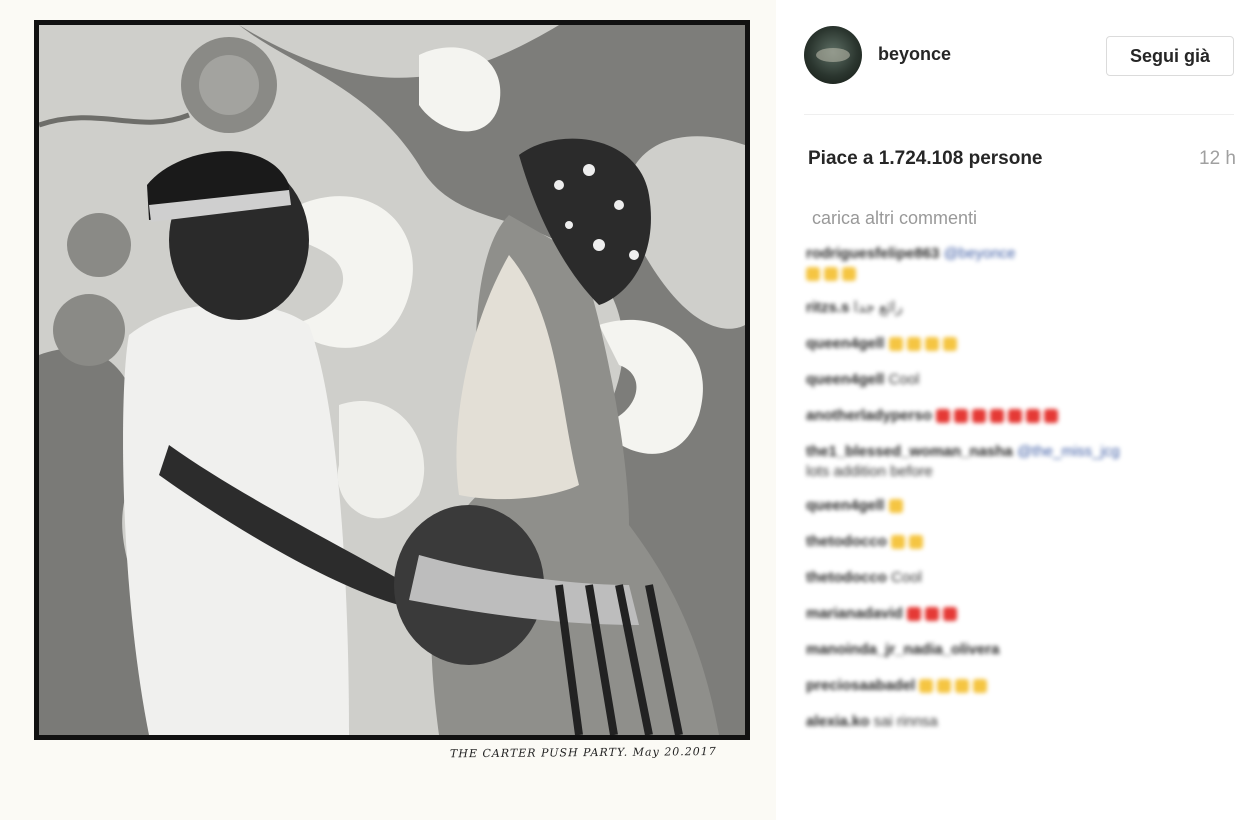  Describe the element at coordinates (909, 451) in the screenshot. I see `comment-username: the1_blessed_woman_nasha` at that location.